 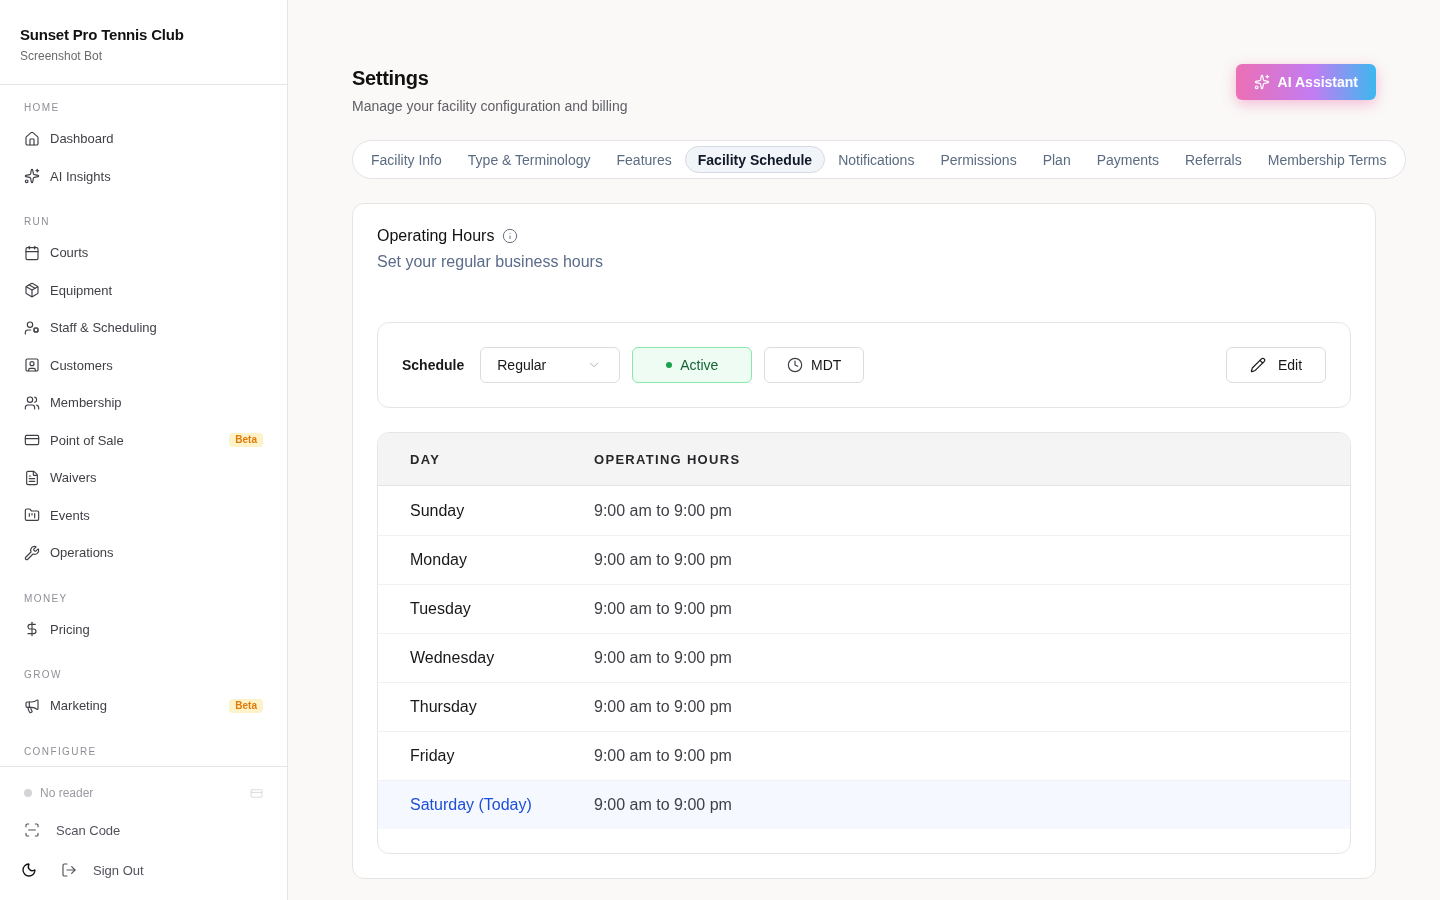 What do you see at coordinates (32, 252) in the screenshot?
I see `calendar-icon` at bounding box center [32, 252].